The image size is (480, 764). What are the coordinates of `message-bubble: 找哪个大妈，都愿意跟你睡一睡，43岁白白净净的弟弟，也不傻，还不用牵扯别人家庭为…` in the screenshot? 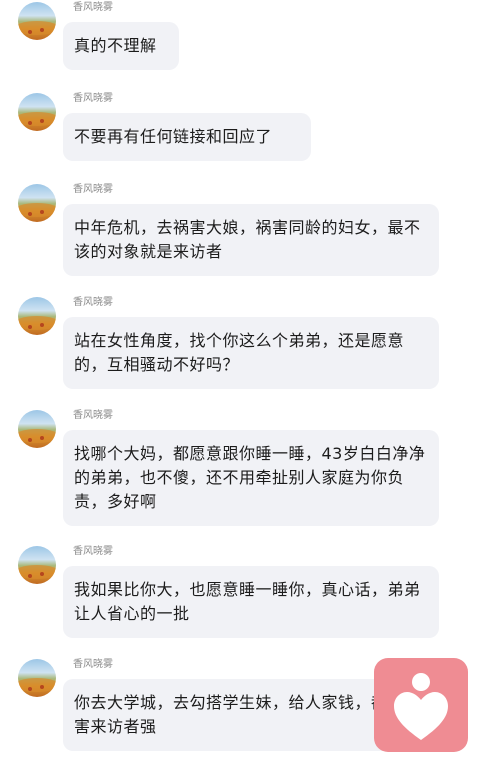 It's located at (251, 478).